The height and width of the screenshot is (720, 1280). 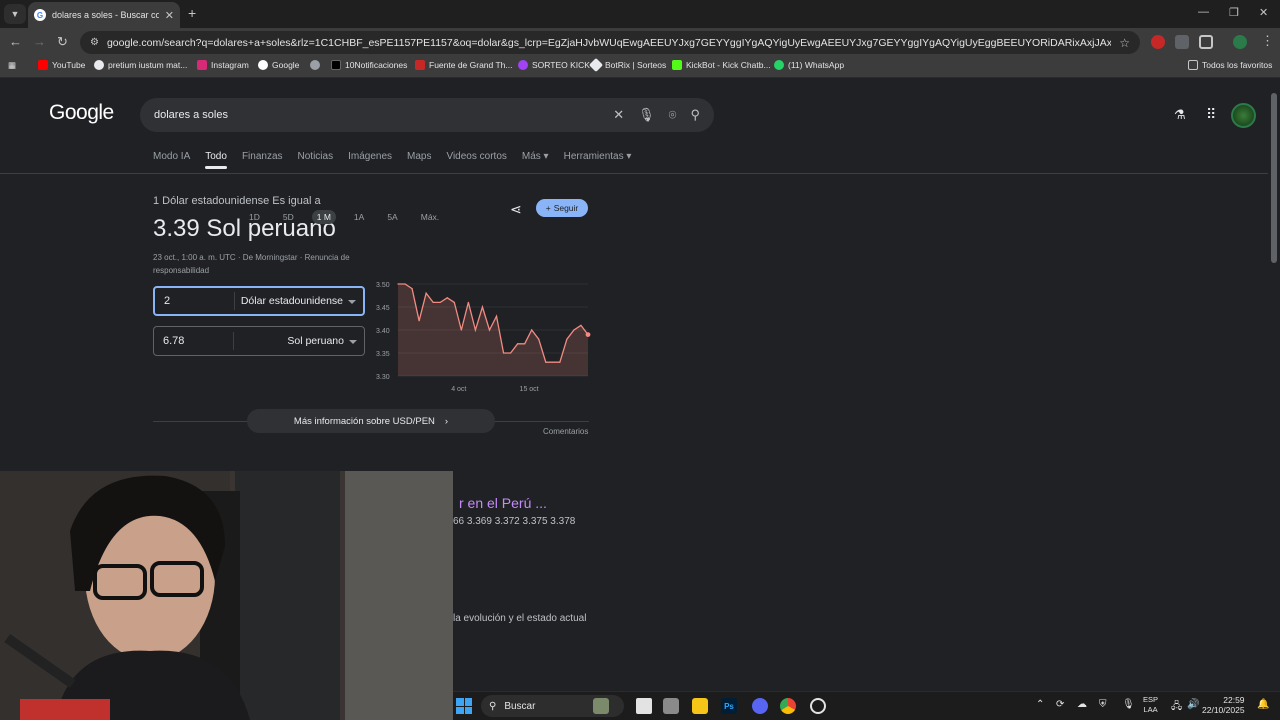 I want to click on tab-todo: Todo, so click(x=216, y=160).